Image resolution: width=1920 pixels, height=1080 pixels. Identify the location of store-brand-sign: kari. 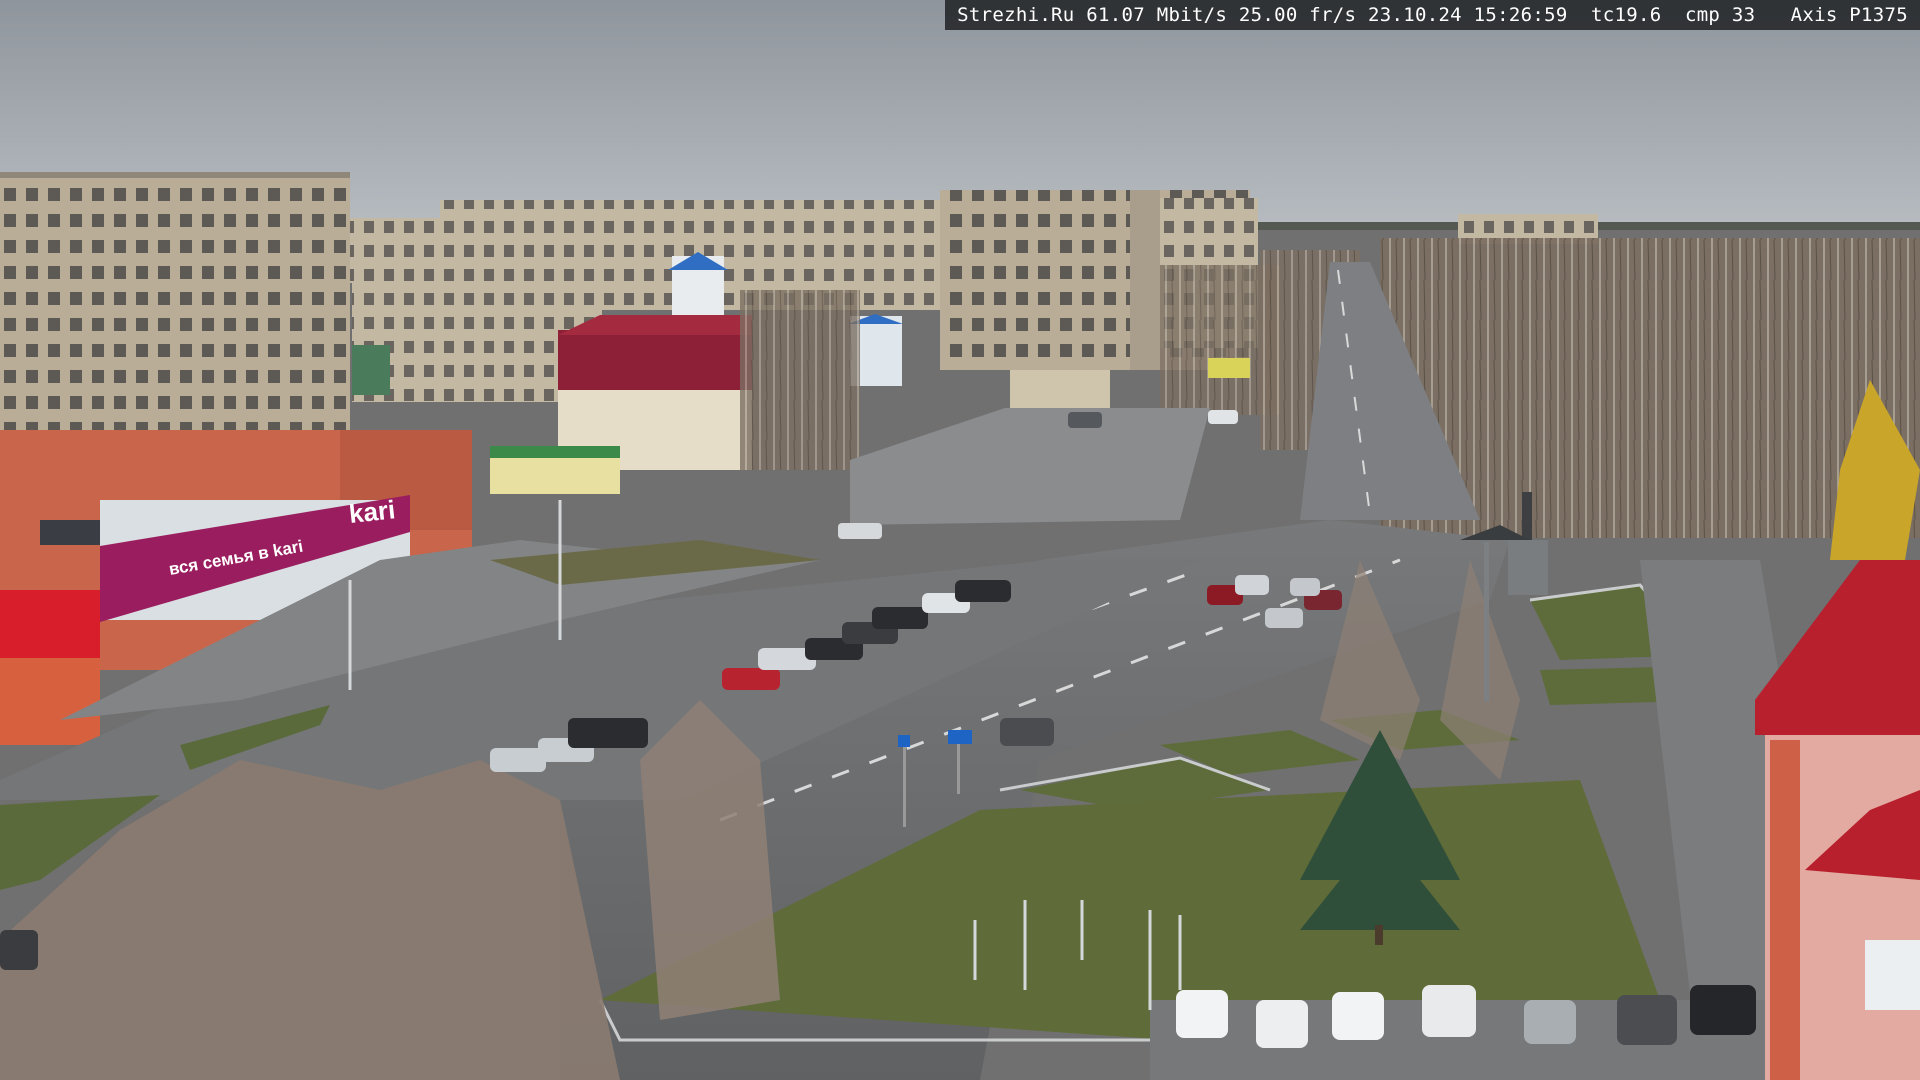
(371, 511).